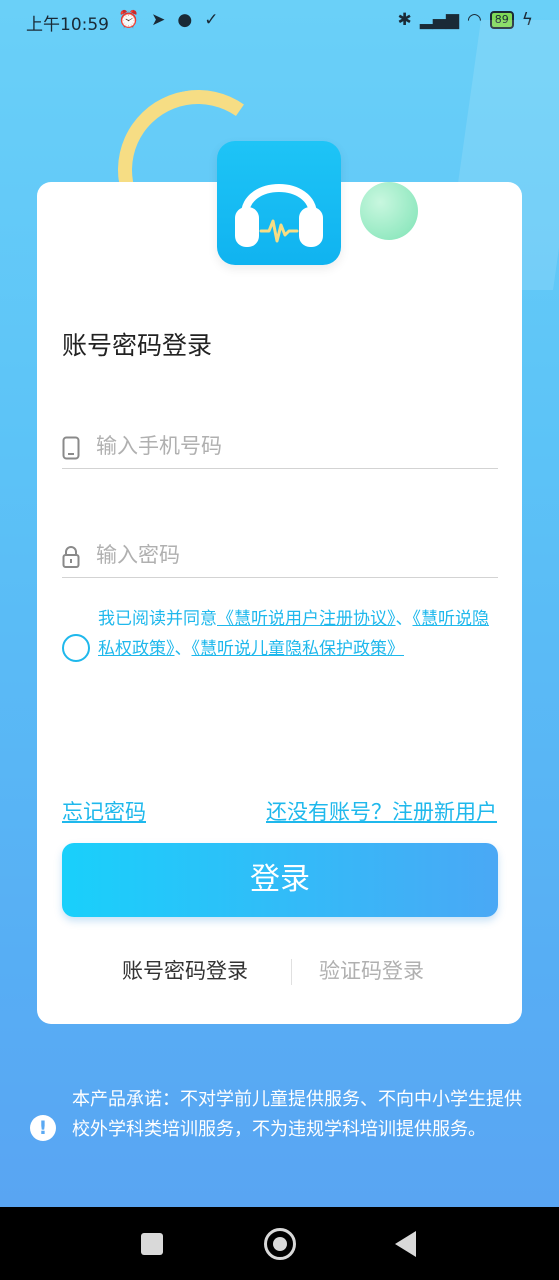 Image resolution: width=559 pixels, height=1280 pixels. Describe the element at coordinates (71, 557) in the screenshot. I see `lock-icon` at that location.